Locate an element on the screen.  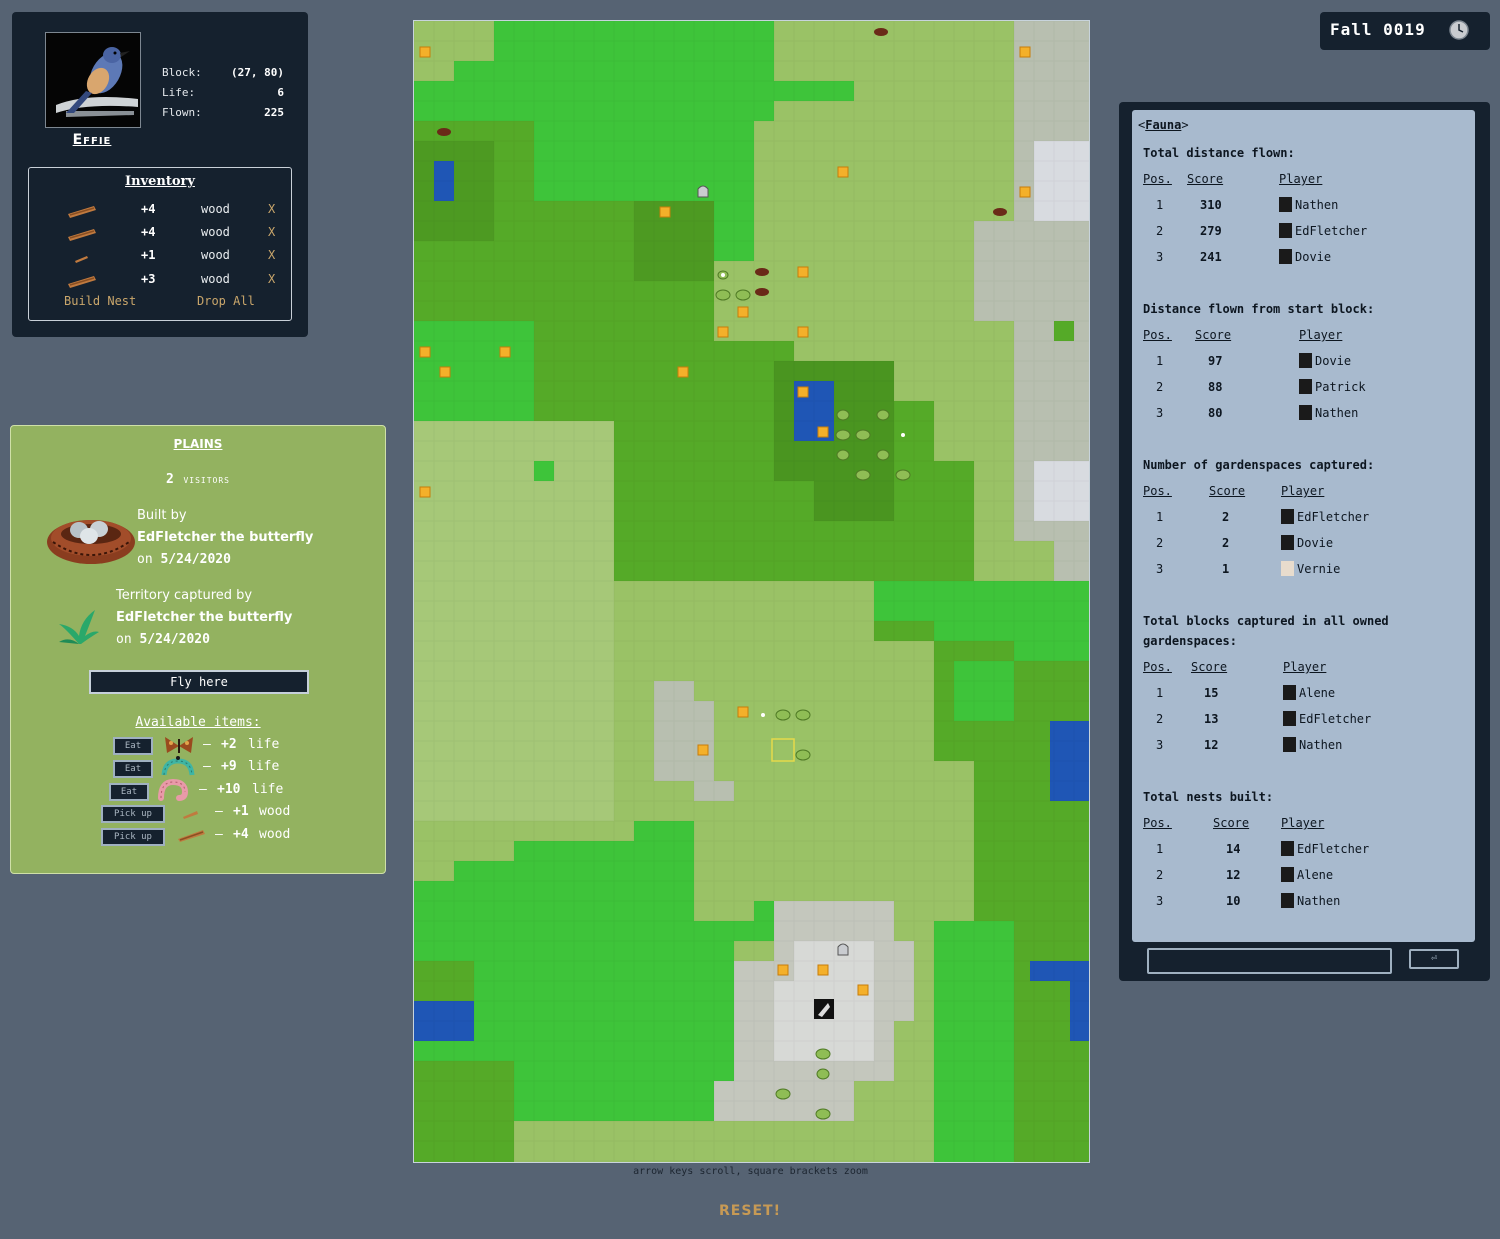
drop-all-button: Drop All is located at coordinates (226, 301).